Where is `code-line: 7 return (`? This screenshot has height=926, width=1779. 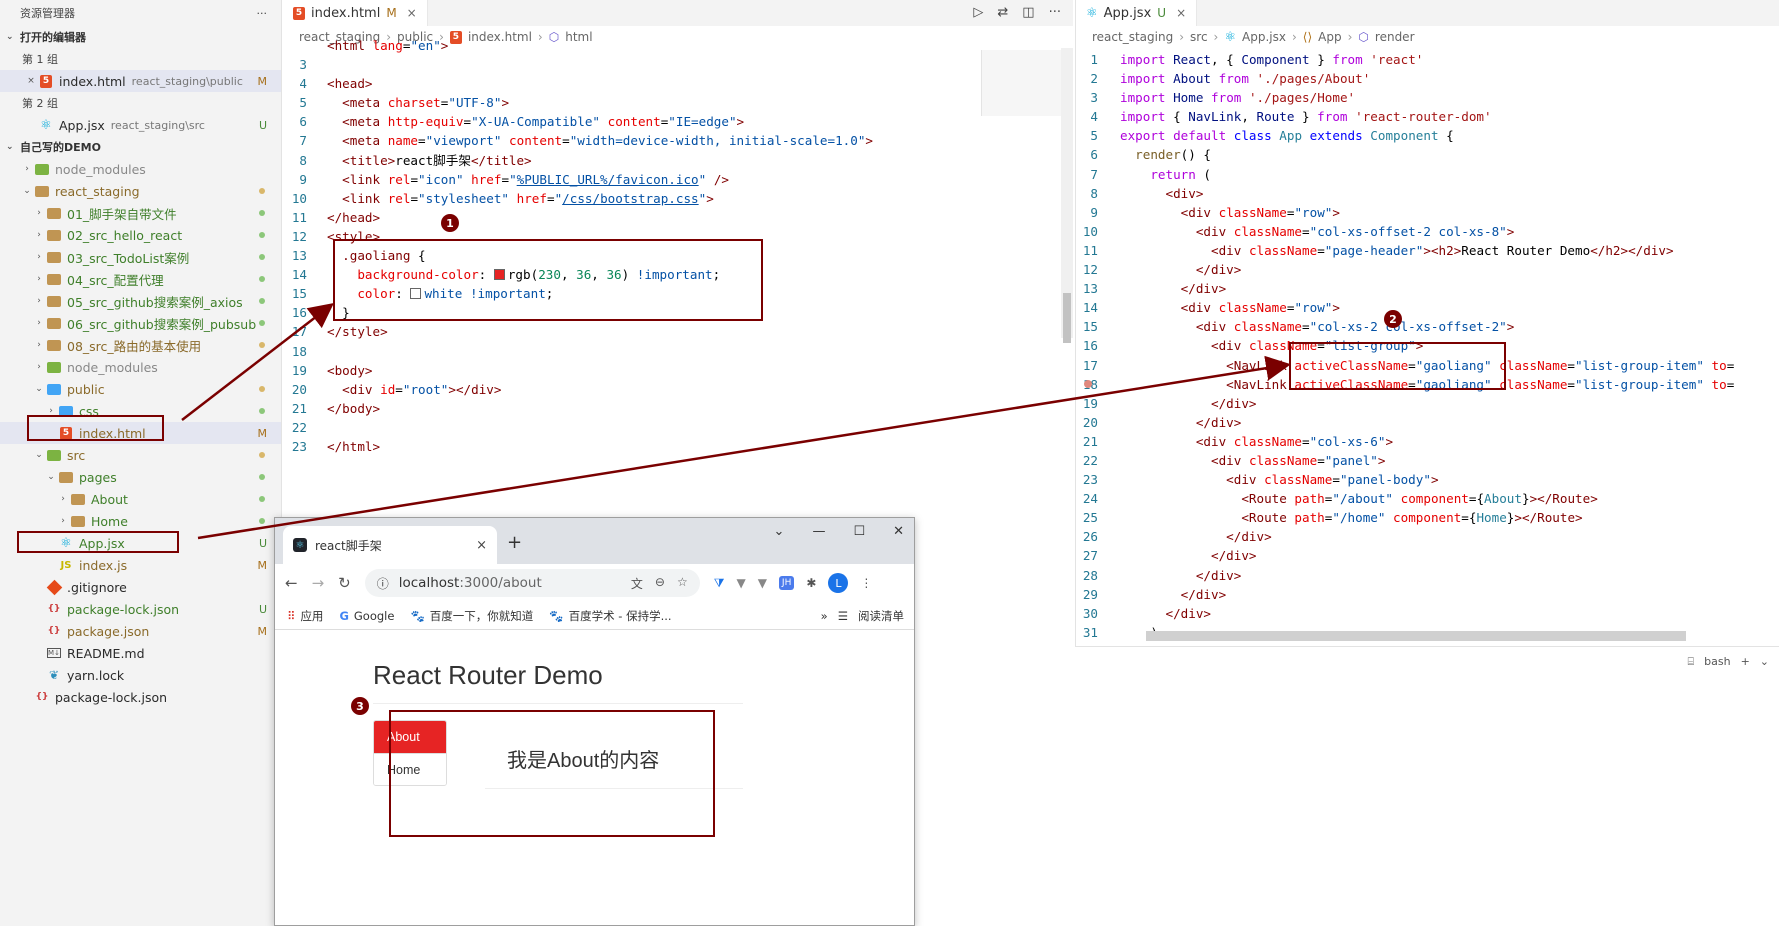 code-line: 7 return ( is located at coordinates (1427, 174).